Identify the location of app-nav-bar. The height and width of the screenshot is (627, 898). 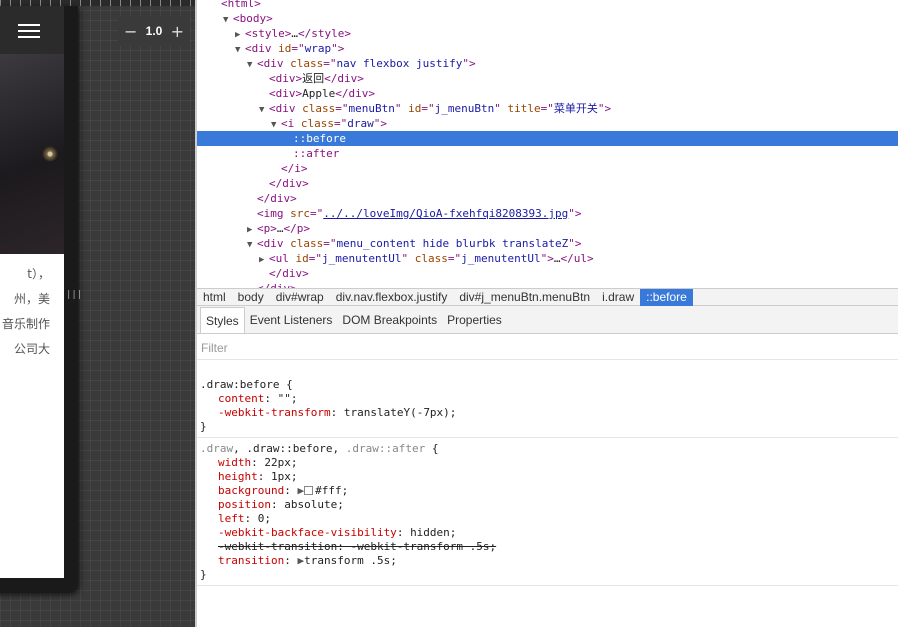
(32, 30).